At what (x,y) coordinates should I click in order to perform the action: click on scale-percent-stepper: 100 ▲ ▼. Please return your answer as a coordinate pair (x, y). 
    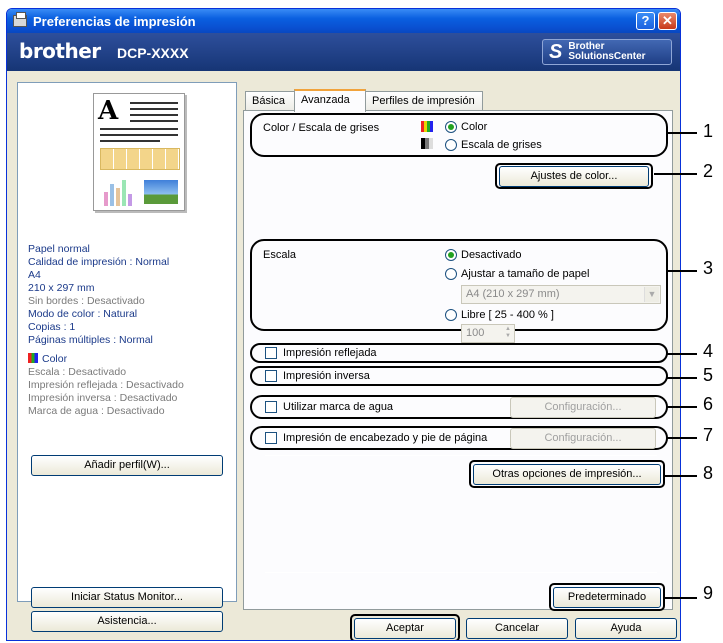
    Looking at the image, I should click on (488, 333).